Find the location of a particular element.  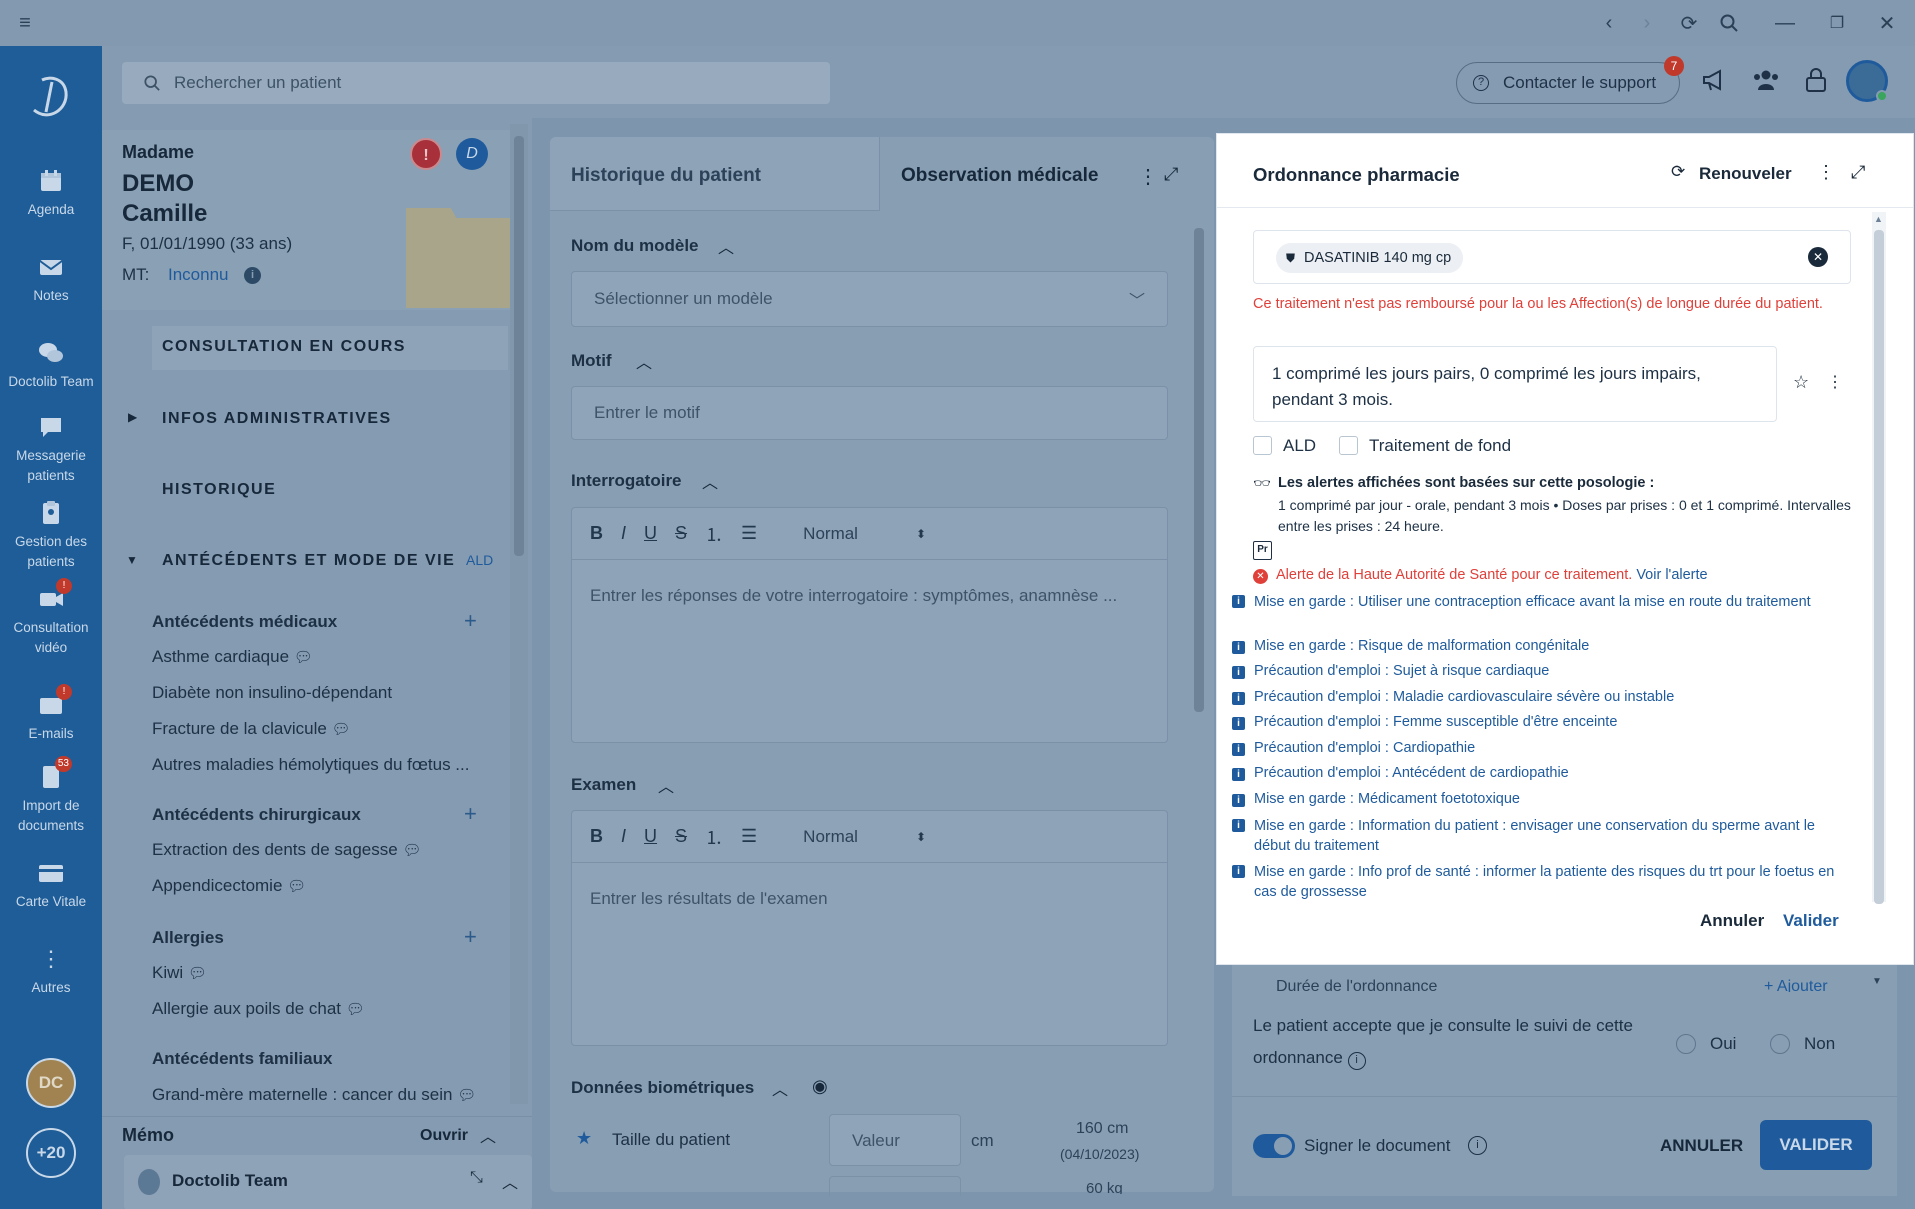

footer-validate-button: VALIDER is located at coordinates (1816, 1145).